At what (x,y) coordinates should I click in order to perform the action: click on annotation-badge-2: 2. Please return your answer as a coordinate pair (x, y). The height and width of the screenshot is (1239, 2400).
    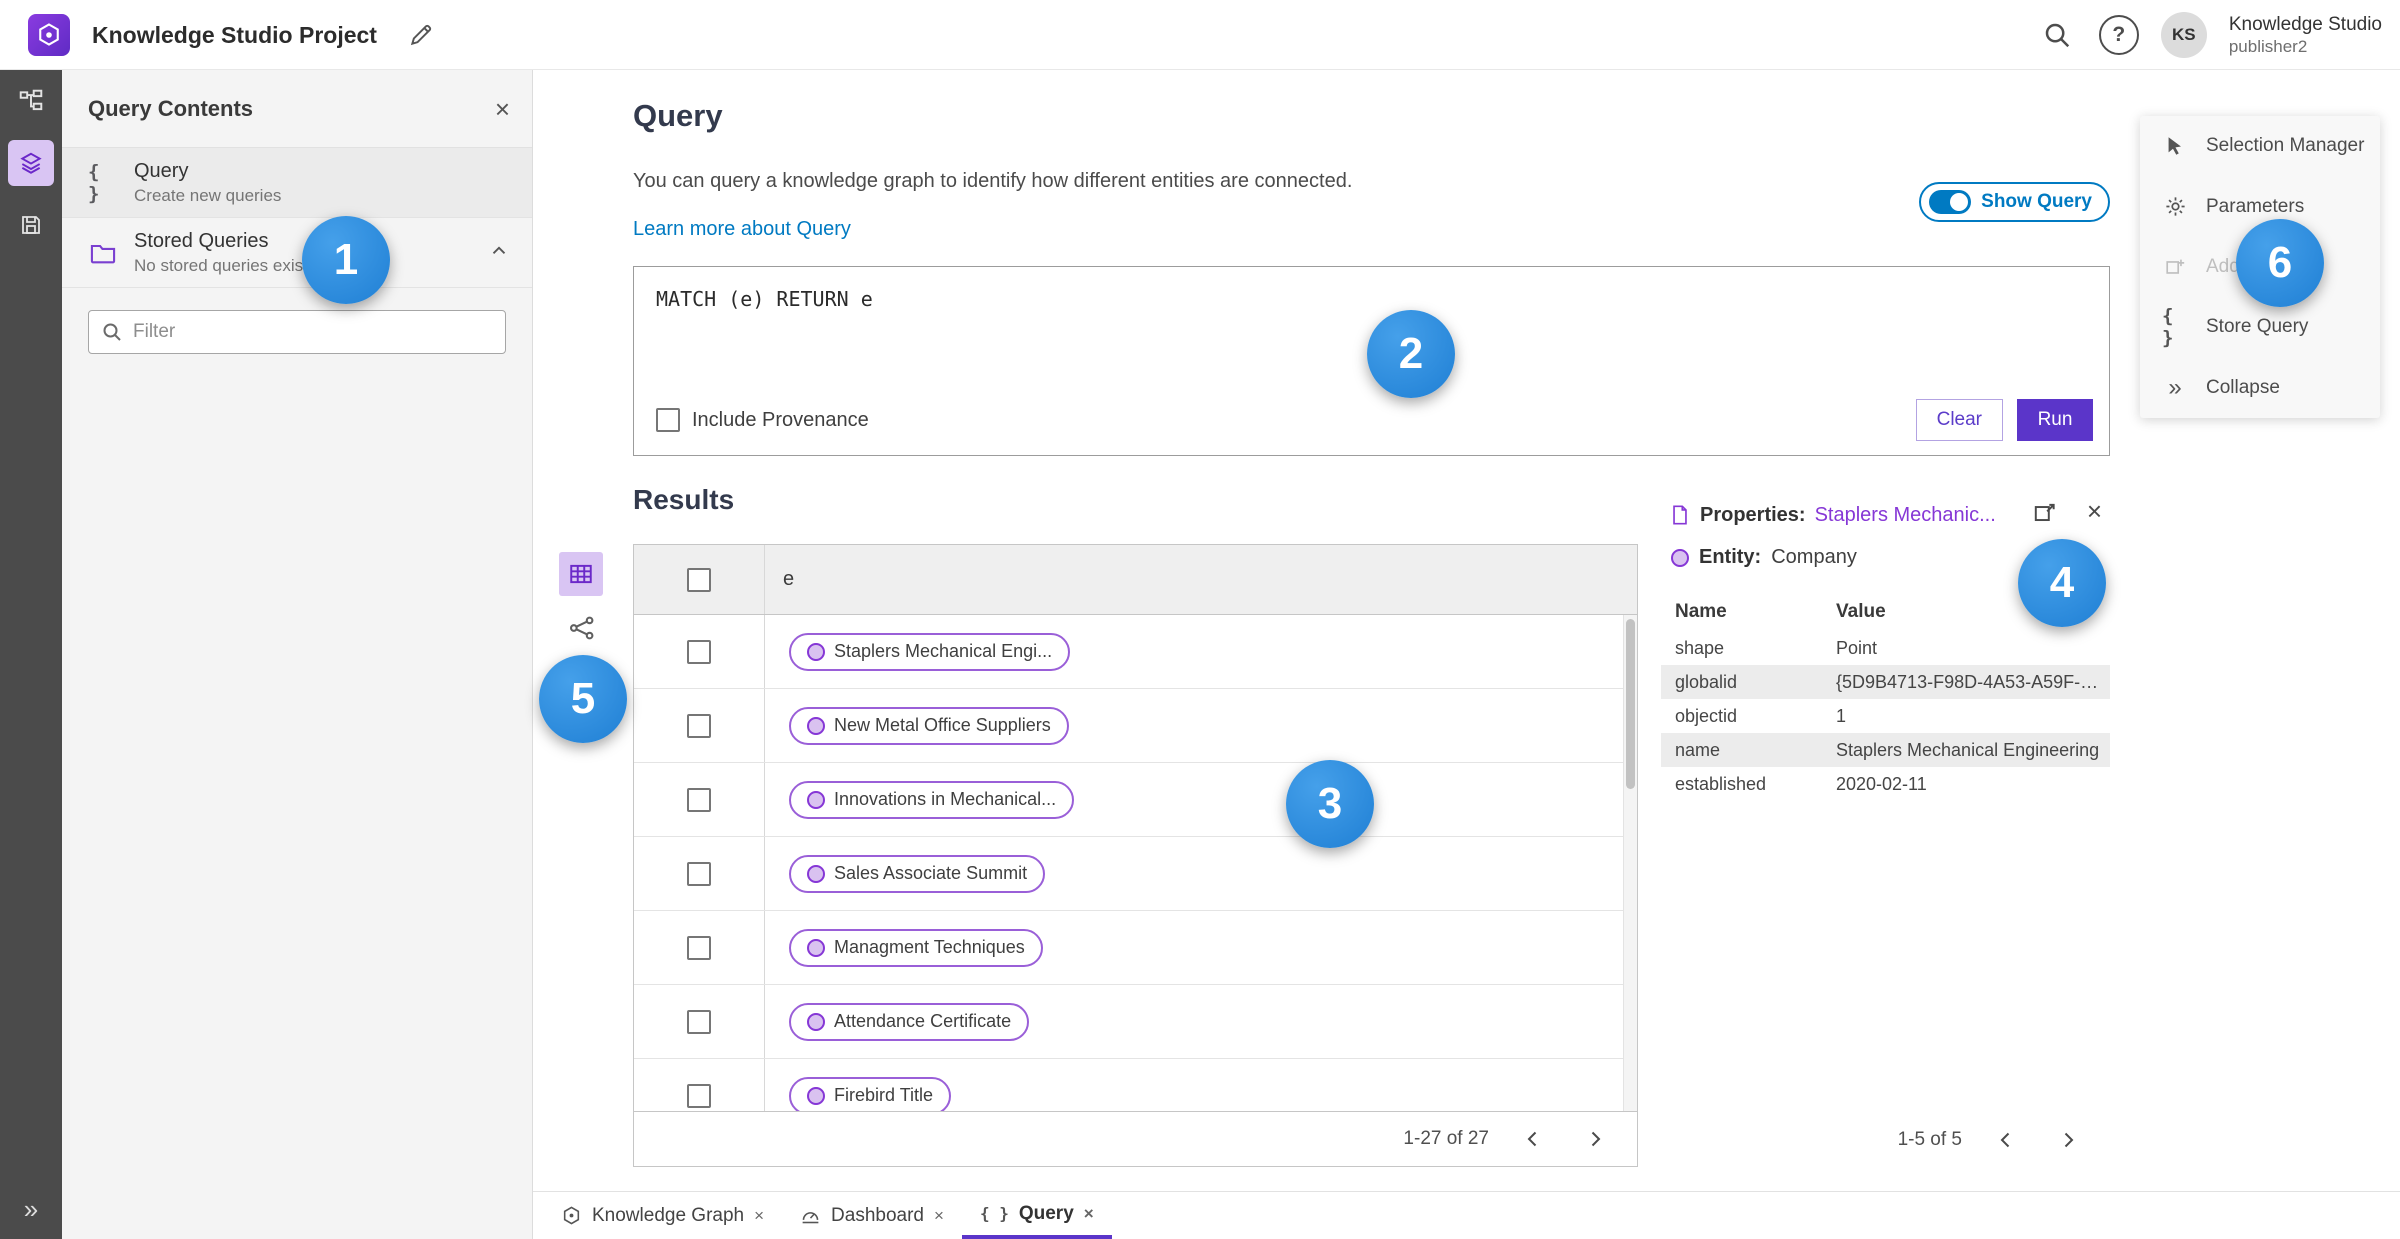
    Looking at the image, I should click on (1411, 354).